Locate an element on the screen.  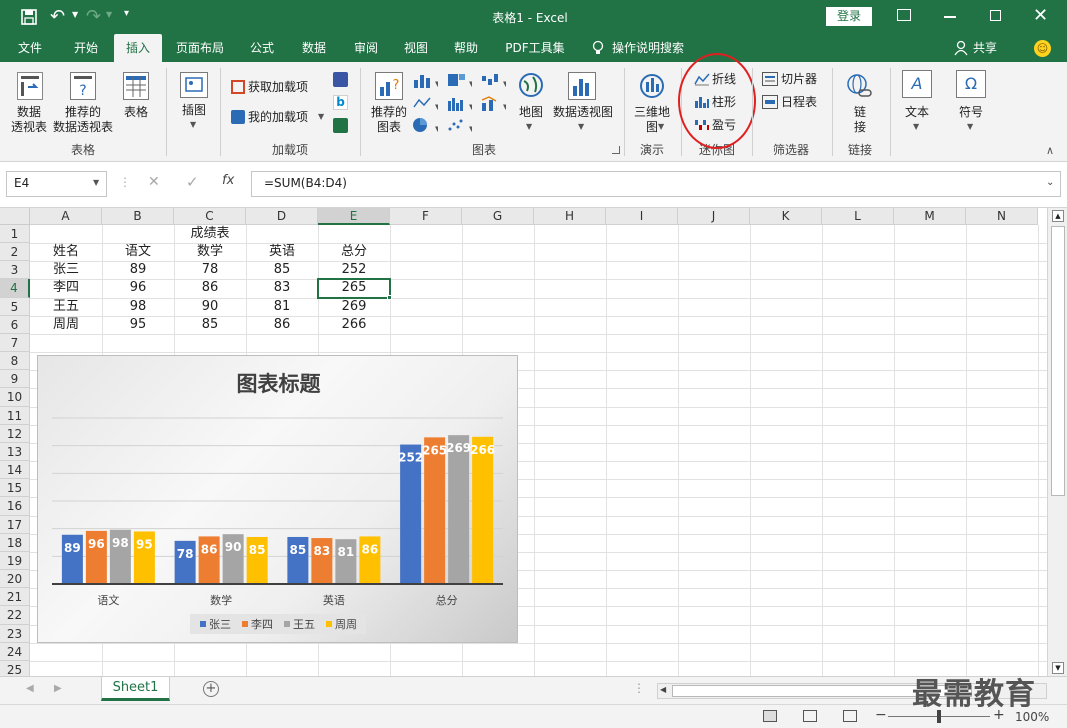
redo-dropdown-icon: ▼ is located at coordinates (109, 14).